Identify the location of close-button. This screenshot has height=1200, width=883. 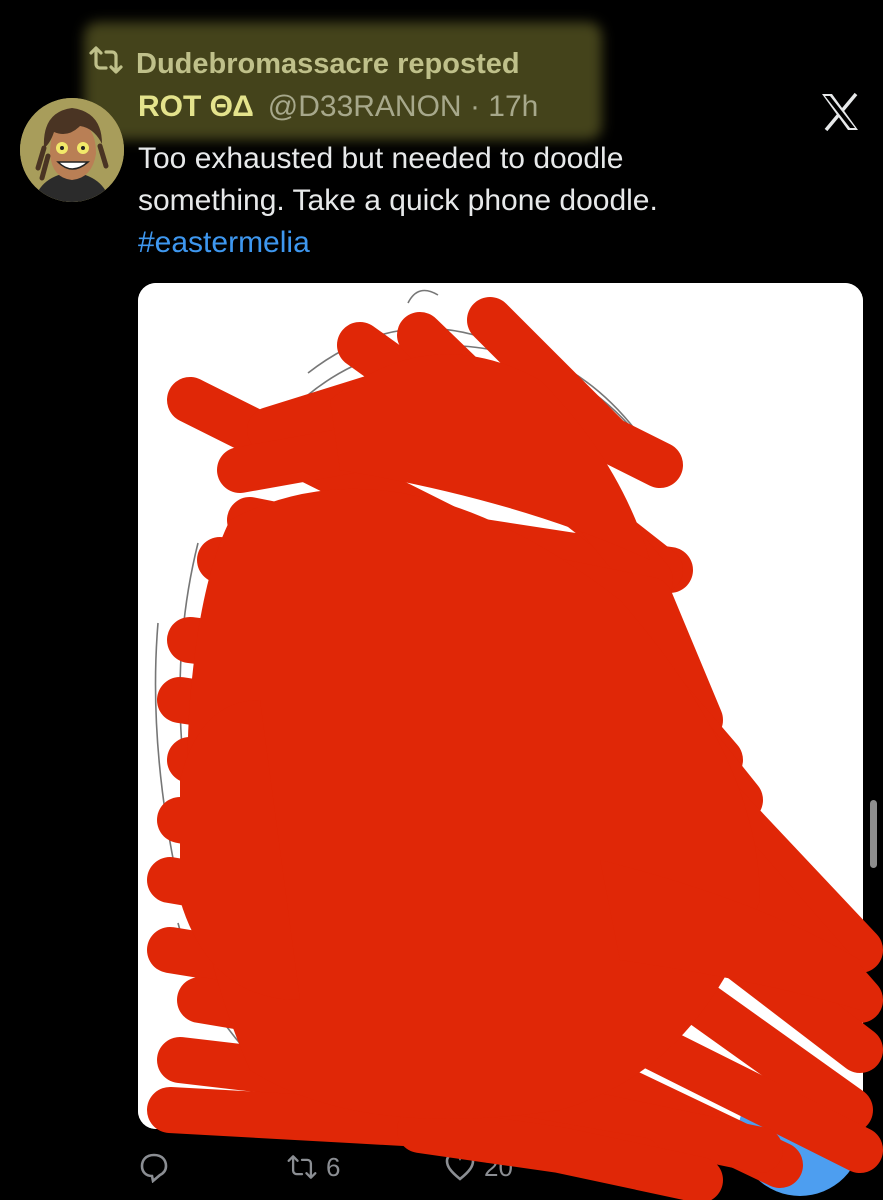
(840, 112).